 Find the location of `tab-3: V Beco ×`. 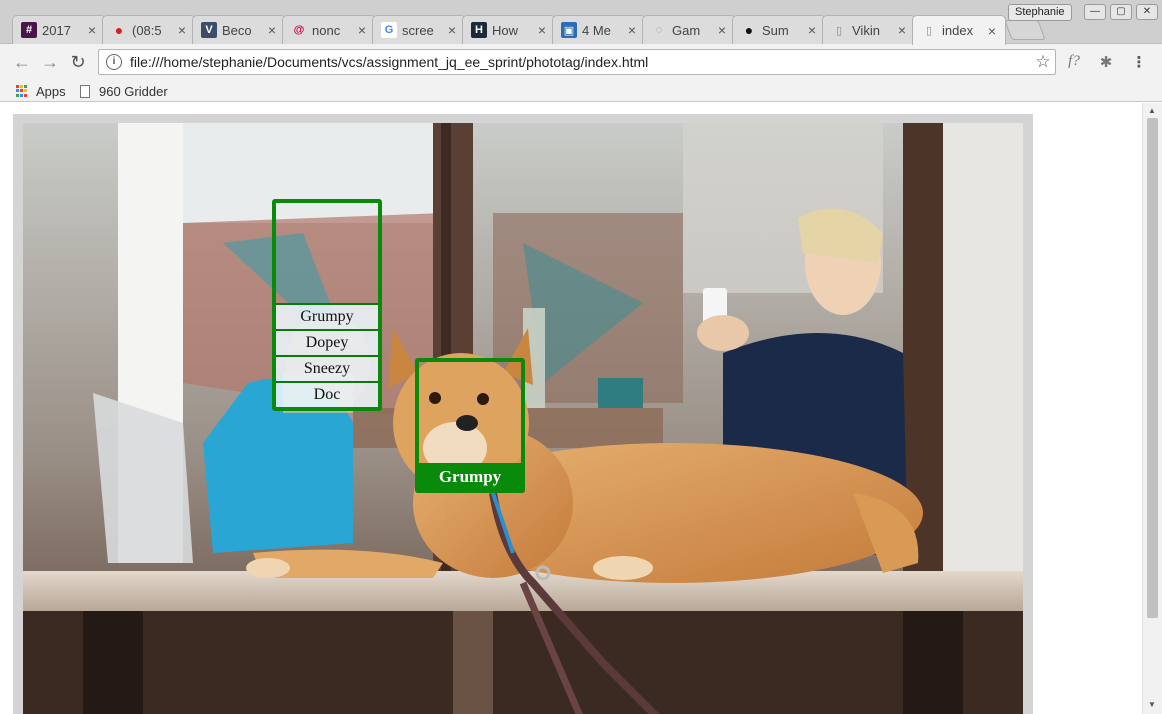

tab-3: V Beco × is located at coordinates (239, 29).